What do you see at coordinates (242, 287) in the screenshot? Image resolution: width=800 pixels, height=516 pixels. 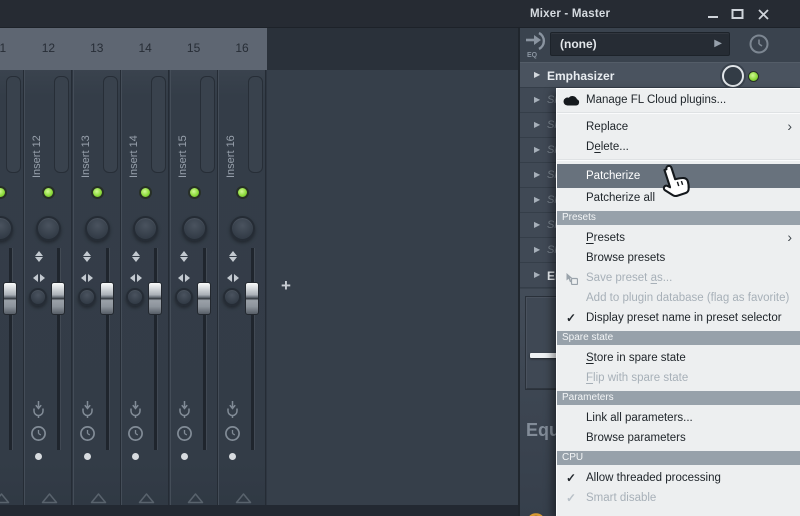 I see `mixer-strip: Insert 16` at bounding box center [242, 287].